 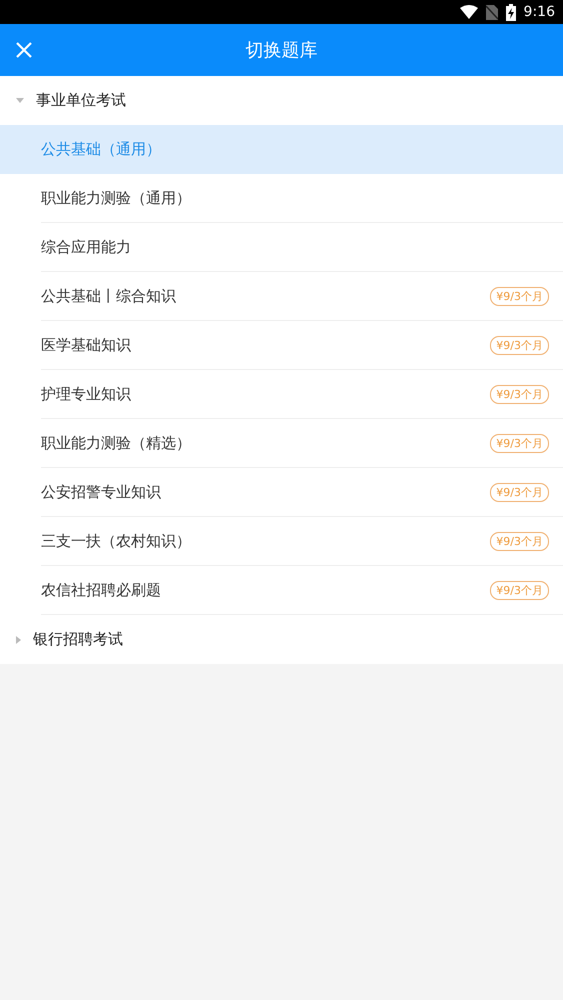 What do you see at coordinates (281, 100) in the screenshot?
I see `category-row: 事业单位考试` at bounding box center [281, 100].